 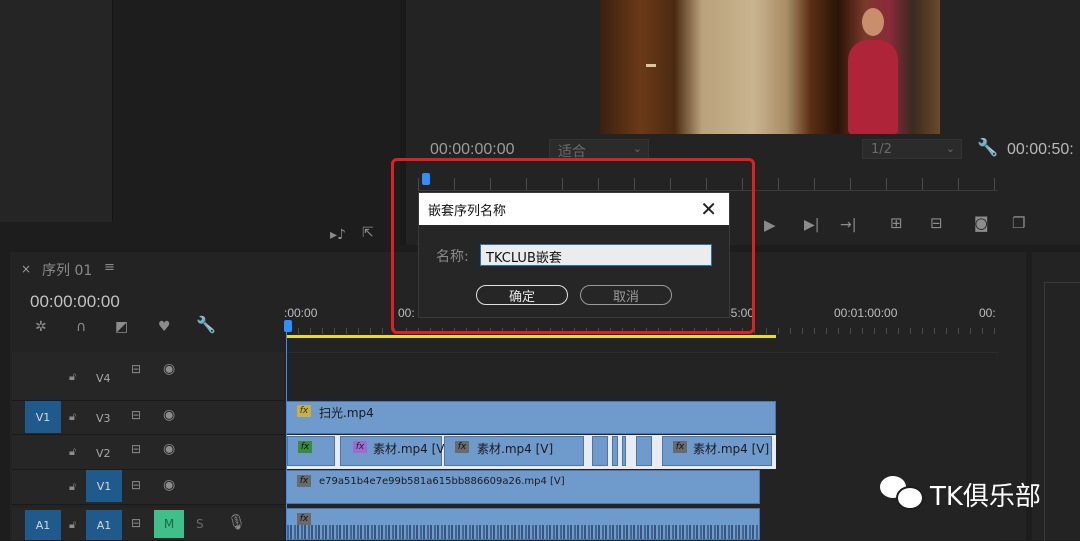 I want to click on door-handle, so click(x=651, y=65).